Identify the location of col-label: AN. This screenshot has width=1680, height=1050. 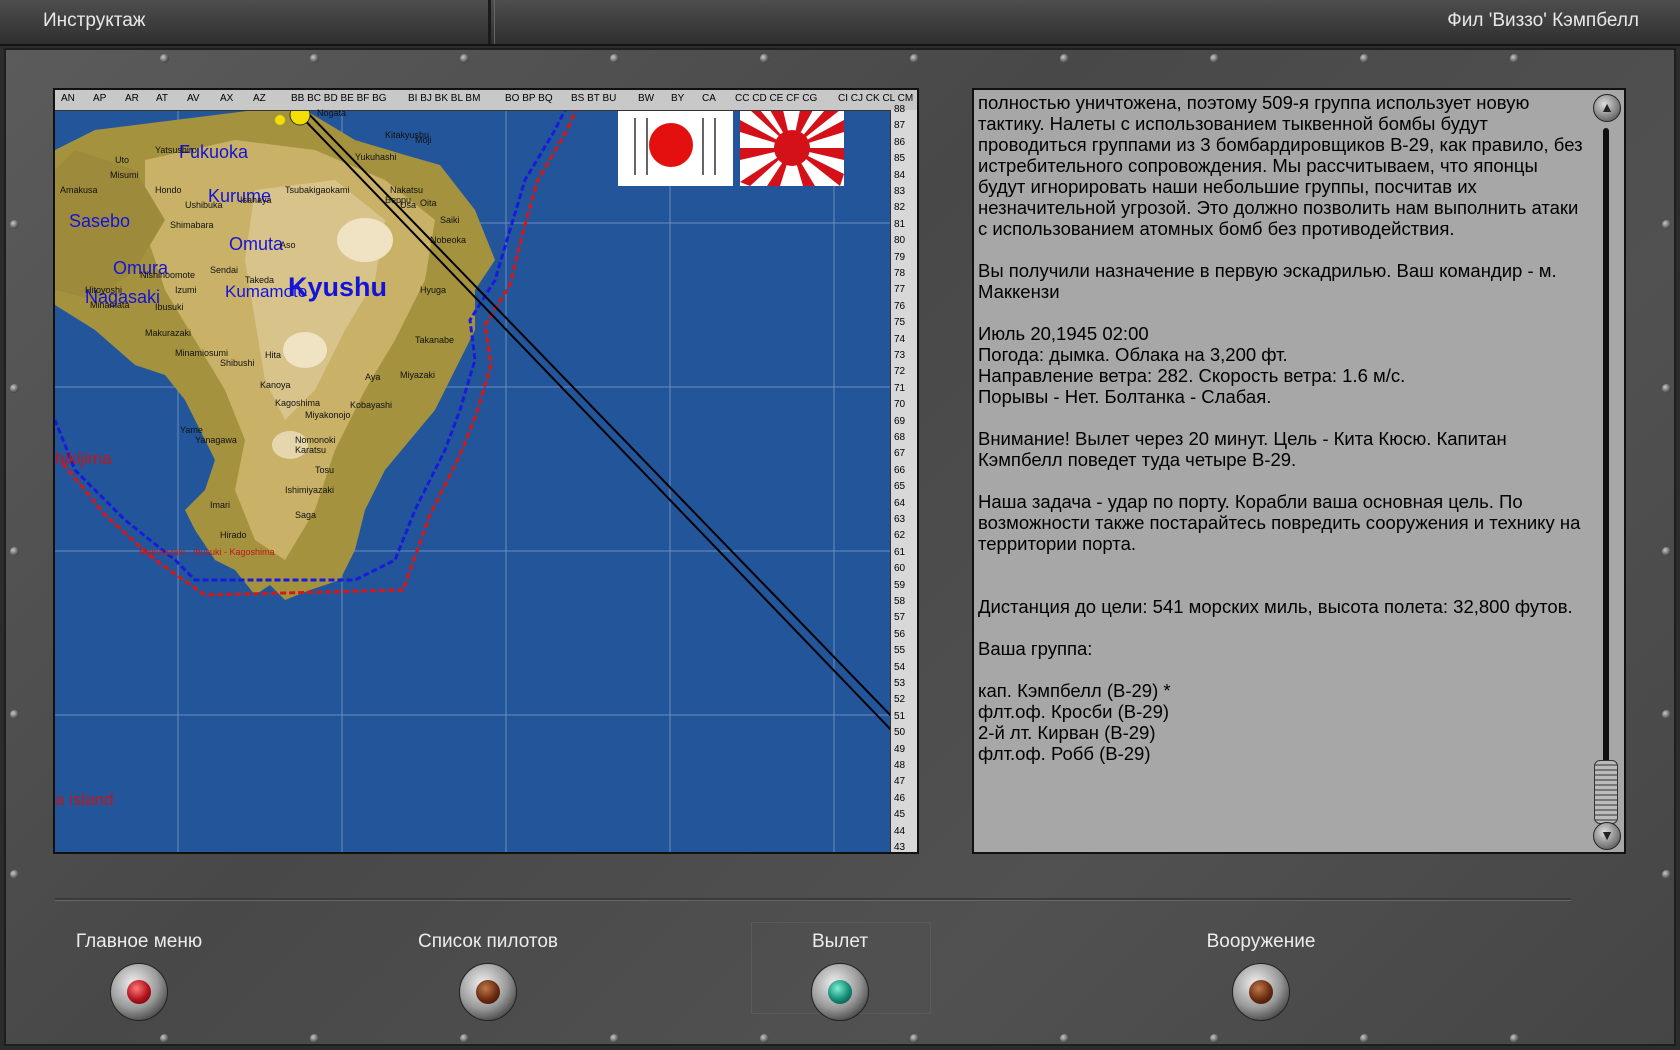
(68, 98).